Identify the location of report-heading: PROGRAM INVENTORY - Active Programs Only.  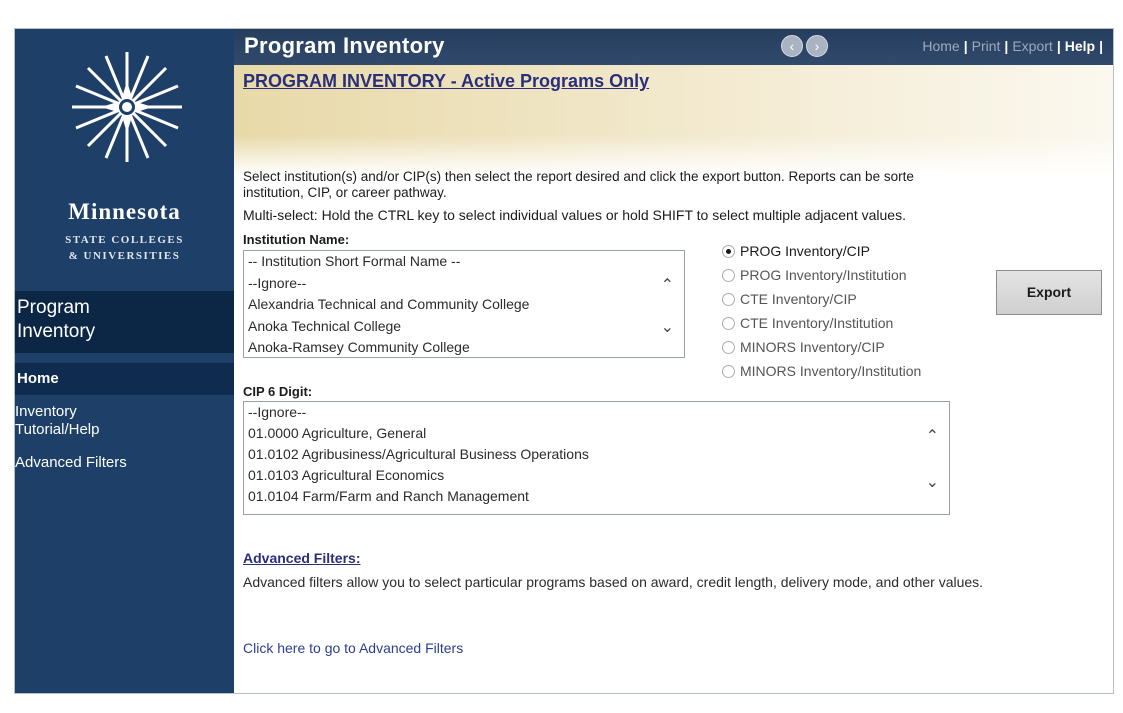
(446, 81).